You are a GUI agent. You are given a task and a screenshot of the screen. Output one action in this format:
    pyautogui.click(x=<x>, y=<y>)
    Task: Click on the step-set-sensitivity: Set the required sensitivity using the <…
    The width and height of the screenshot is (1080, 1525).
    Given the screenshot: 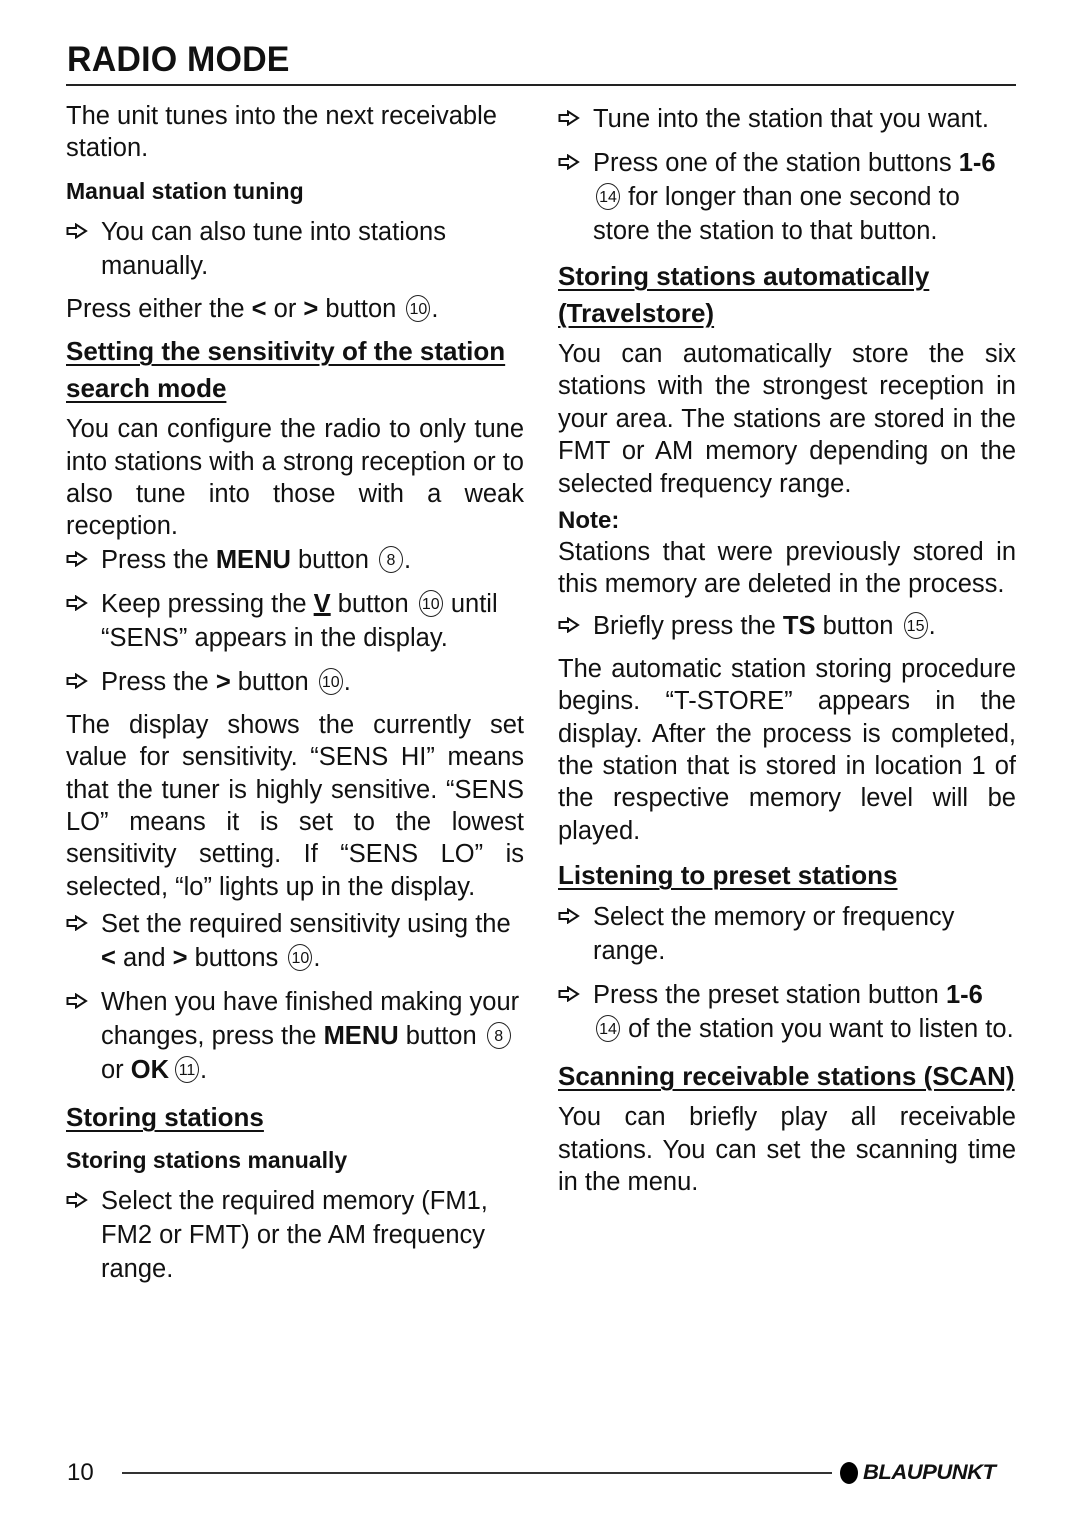 What is the action you would take?
    pyautogui.click(x=295, y=941)
    